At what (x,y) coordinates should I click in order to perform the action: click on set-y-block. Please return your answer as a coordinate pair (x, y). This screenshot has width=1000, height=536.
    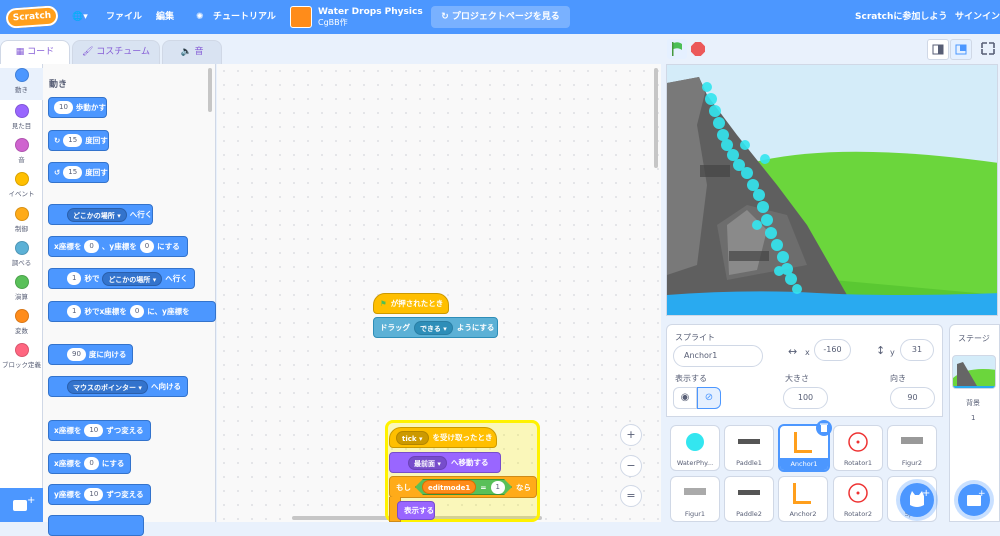
    Looking at the image, I should click on (96, 525).